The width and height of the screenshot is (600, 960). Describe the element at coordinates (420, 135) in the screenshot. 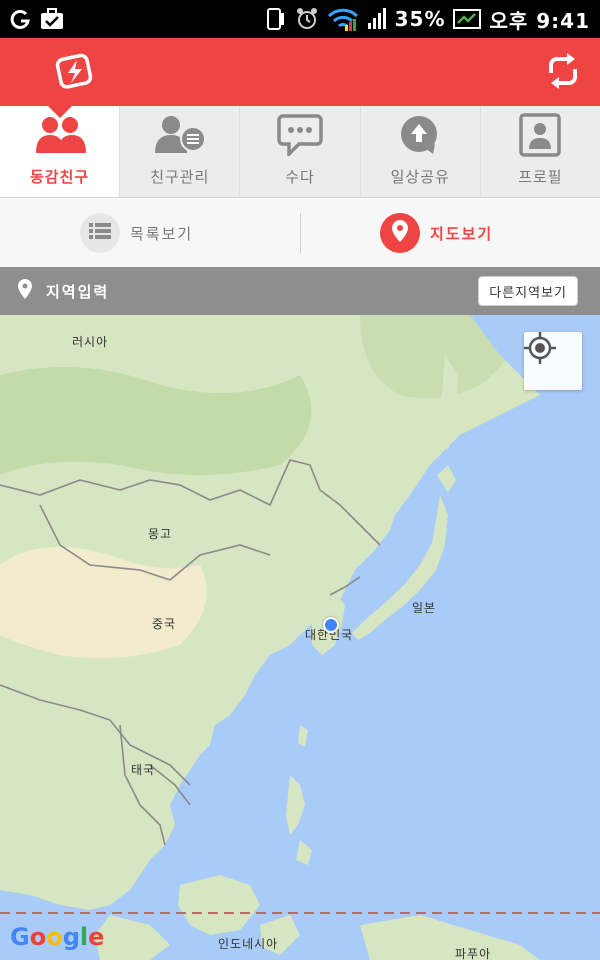

I see `cloud-upload-icon` at that location.